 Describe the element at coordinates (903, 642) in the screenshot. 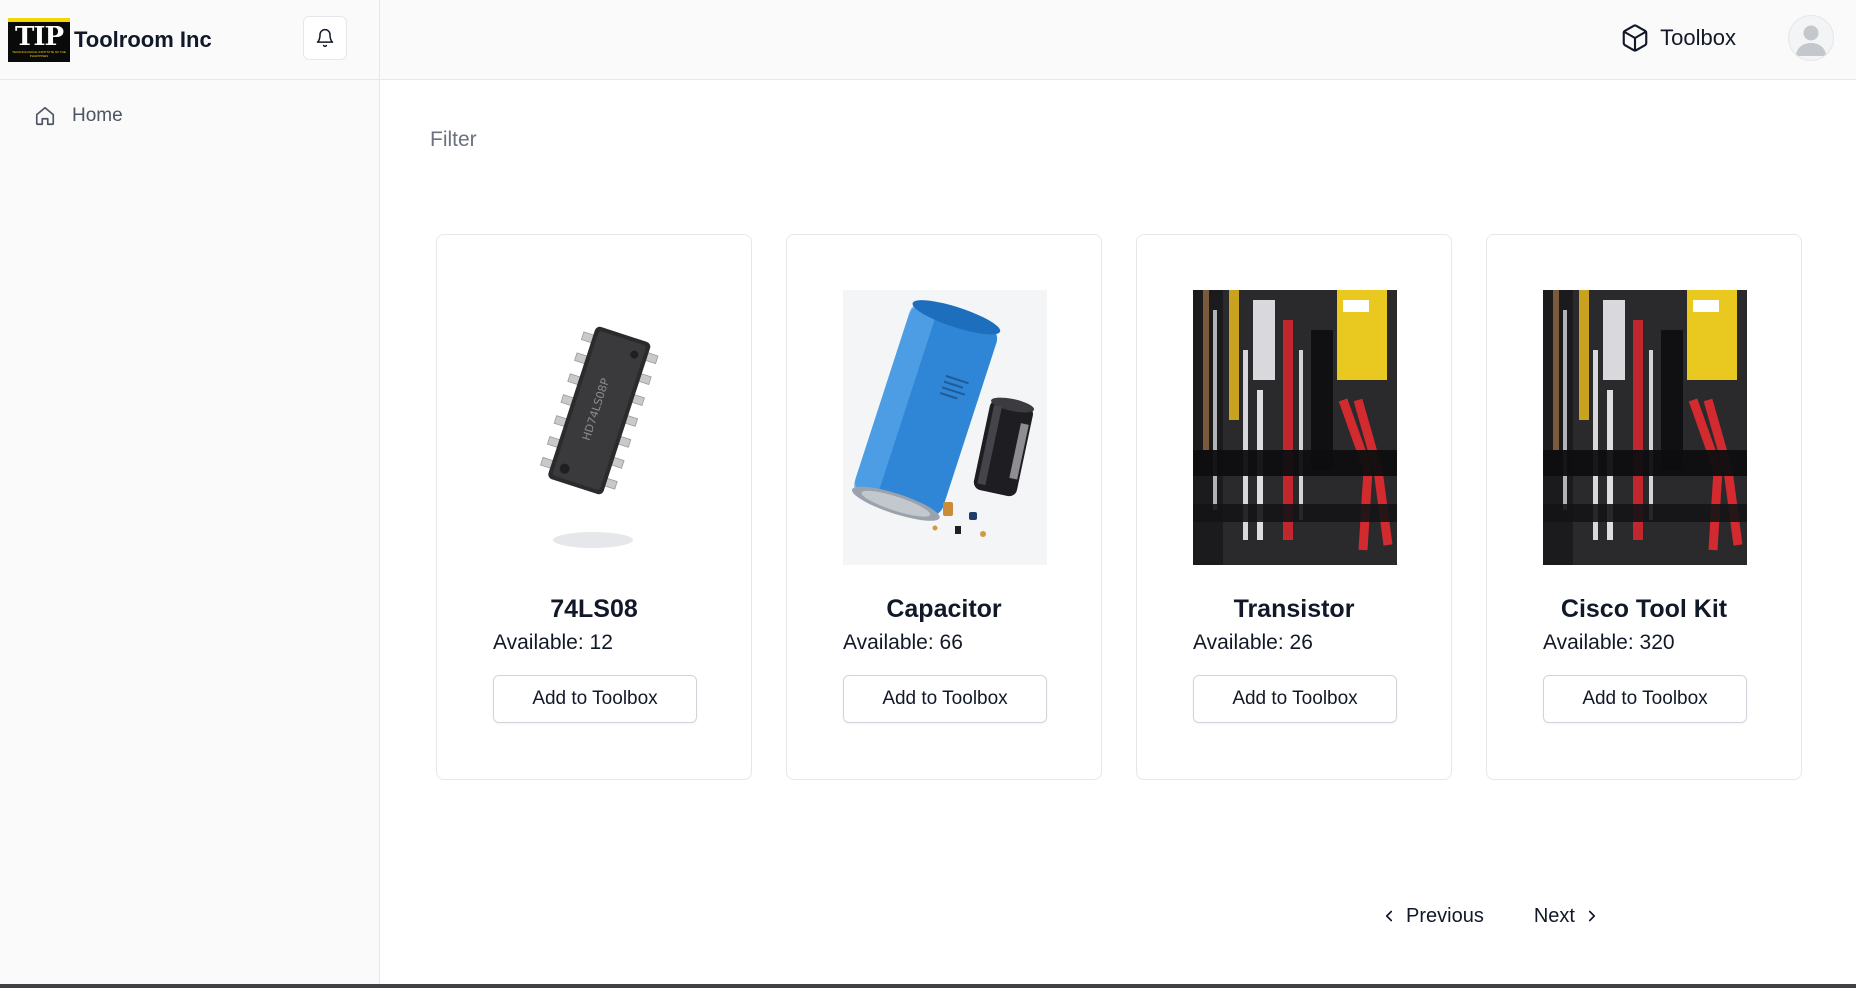

I see `product-availability: Available: 66` at that location.